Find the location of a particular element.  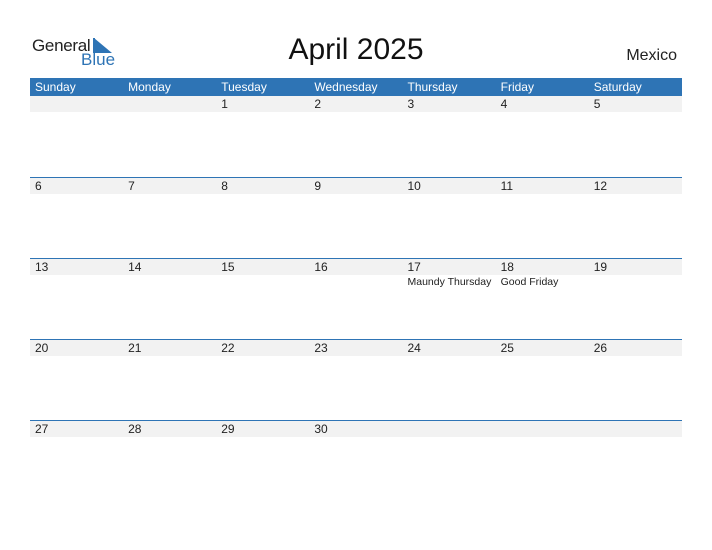

day-number: 15 is located at coordinates (228, 267).